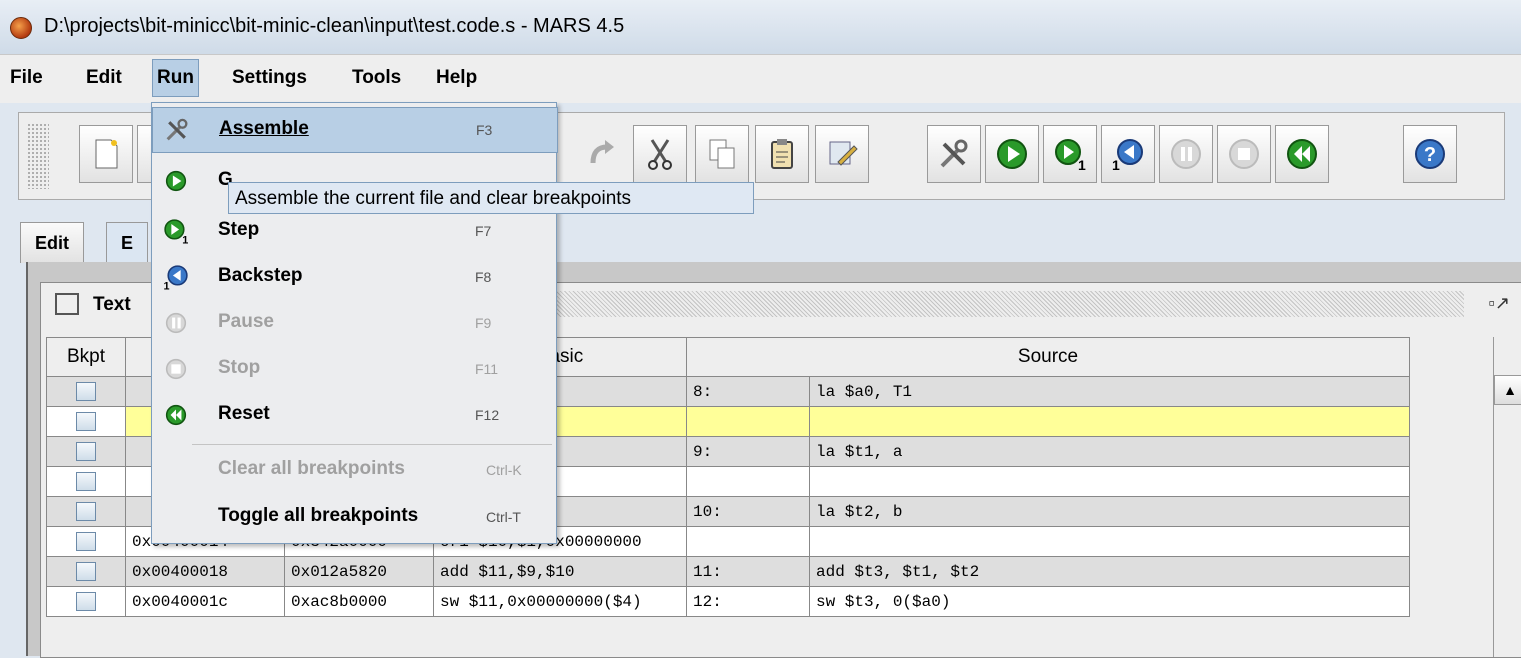 This screenshot has height=658, width=1521. I want to click on cut-button, so click(660, 154).